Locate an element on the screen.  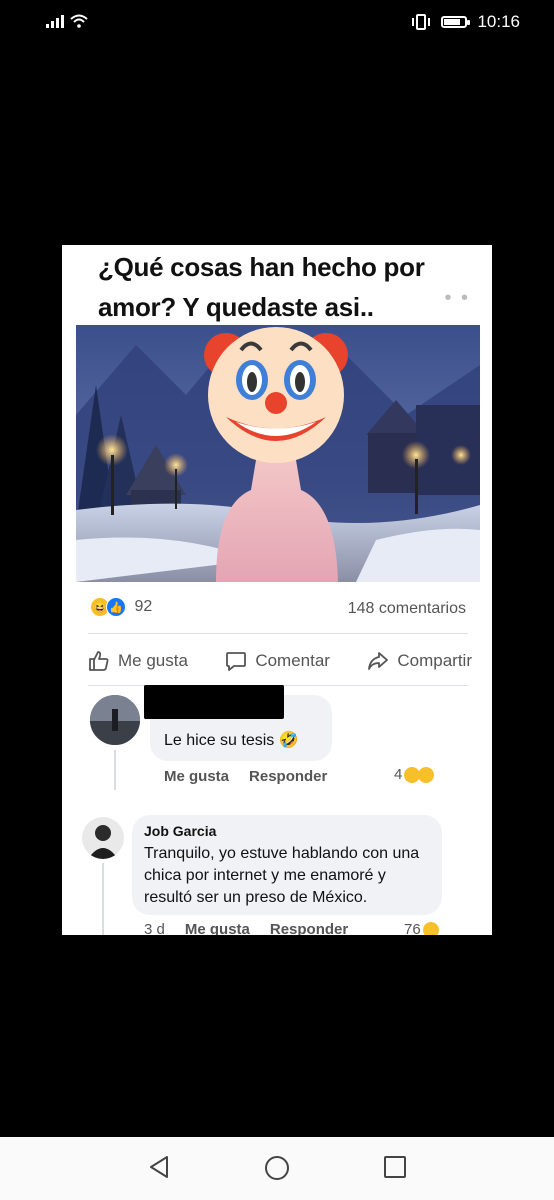
share-icon is located at coordinates (378, 661).